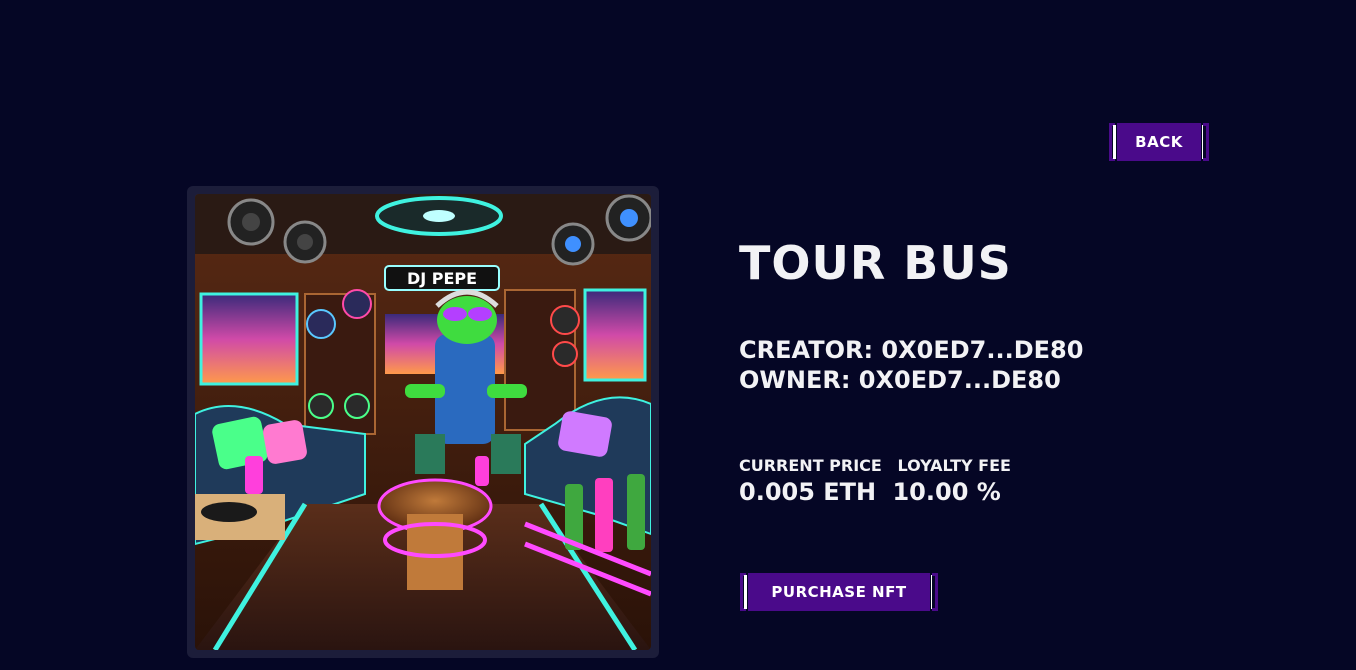 The width and height of the screenshot is (1356, 670). I want to click on dj-sign-text: DJ PEPE, so click(442, 278).